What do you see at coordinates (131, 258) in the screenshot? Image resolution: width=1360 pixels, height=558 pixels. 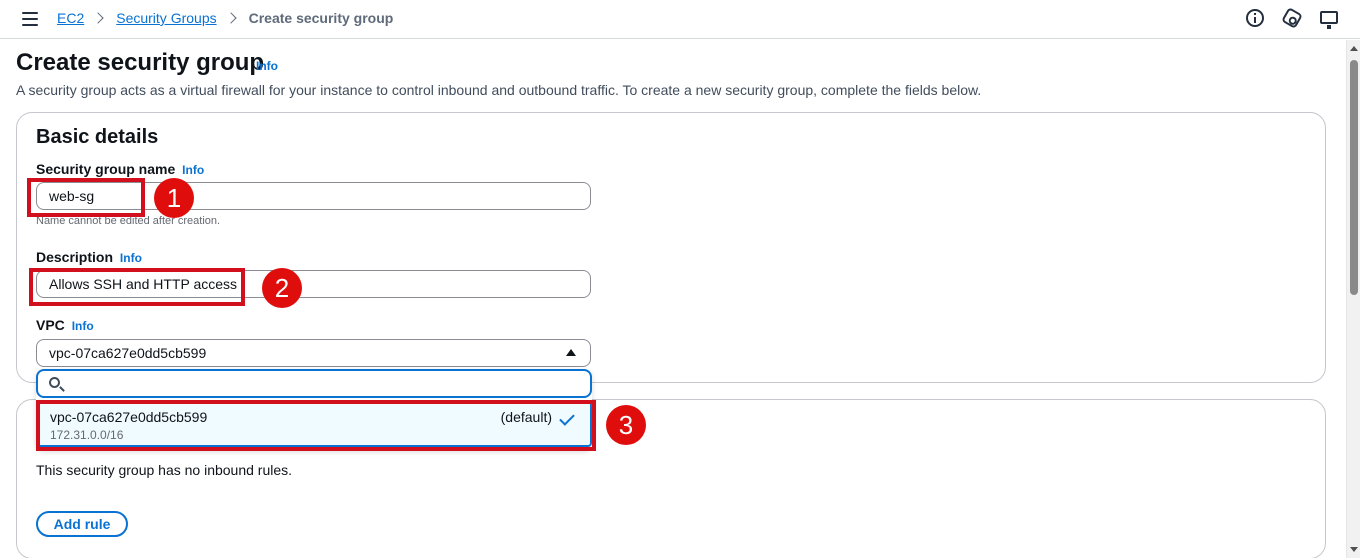 I see `description-info-link: Info` at bounding box center [131, 258].